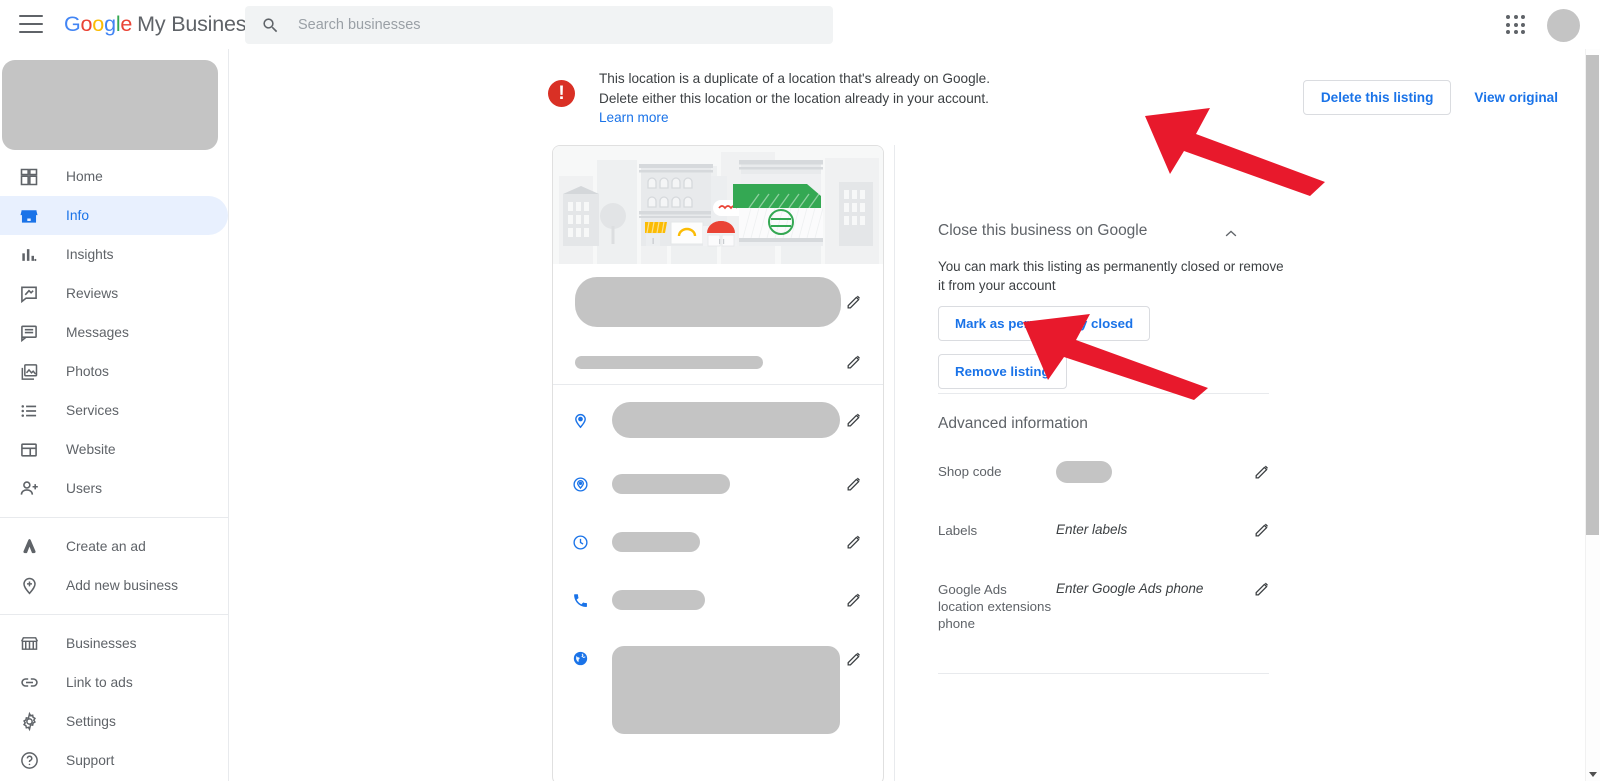 This screenshot has width=1600, height=781. Describe the element at coordinates (1593, 774) in the screenshot. I see `scroll-down-arrow-icon` at that location.